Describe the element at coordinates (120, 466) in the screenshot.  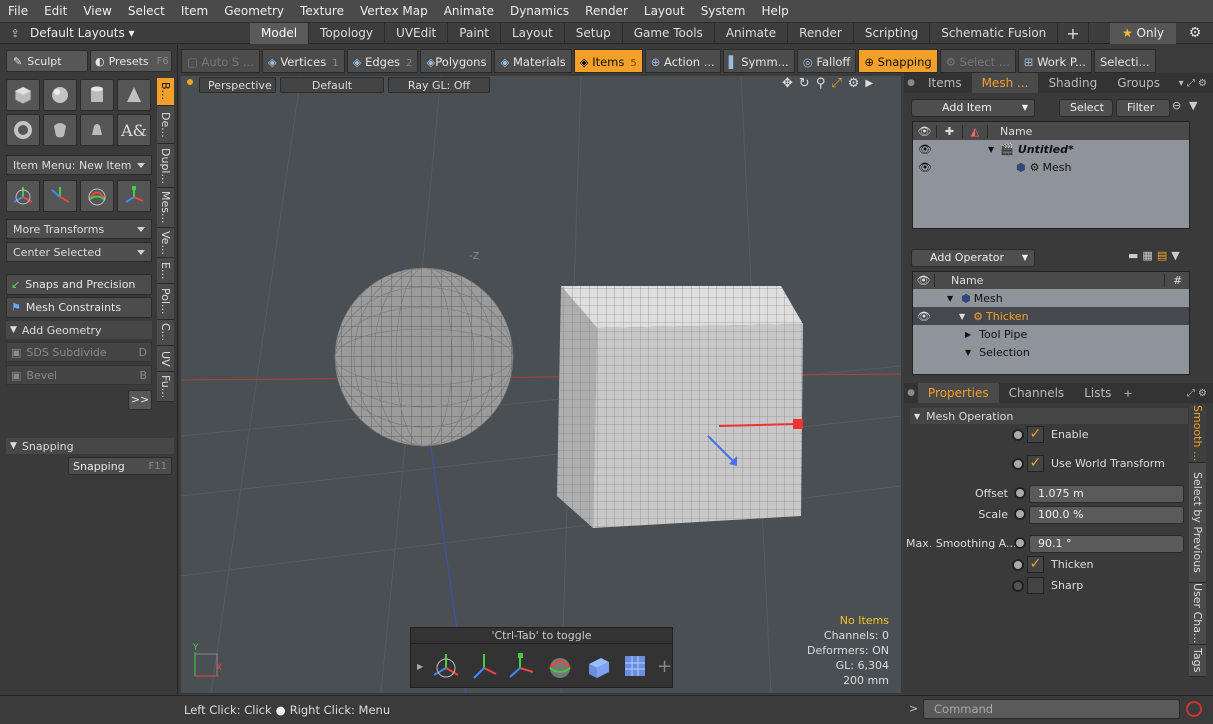
I see `snapping-button: Snapping F11` at that location.